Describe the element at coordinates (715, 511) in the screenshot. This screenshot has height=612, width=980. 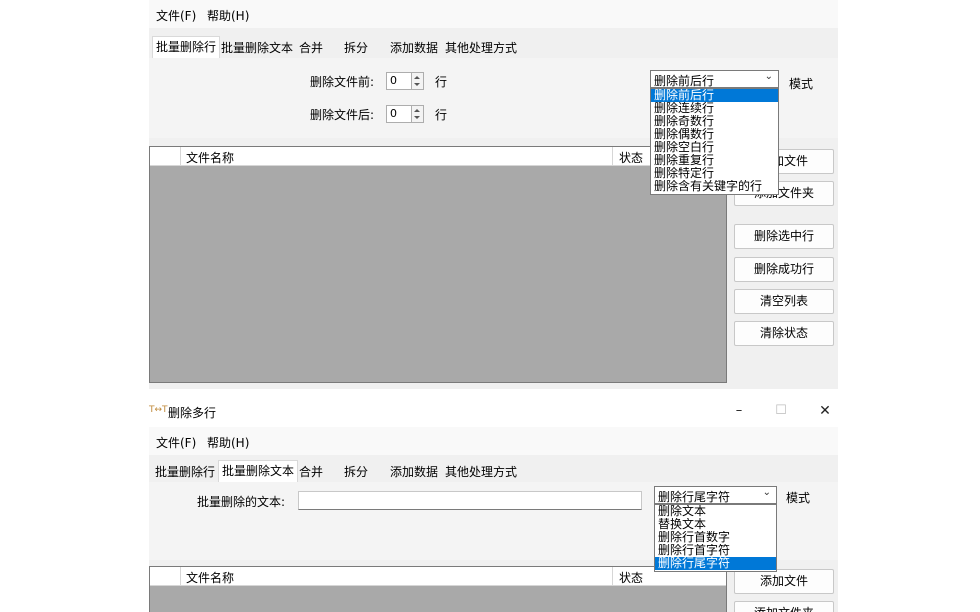
I see `mode-option: 删除文本` at that location.